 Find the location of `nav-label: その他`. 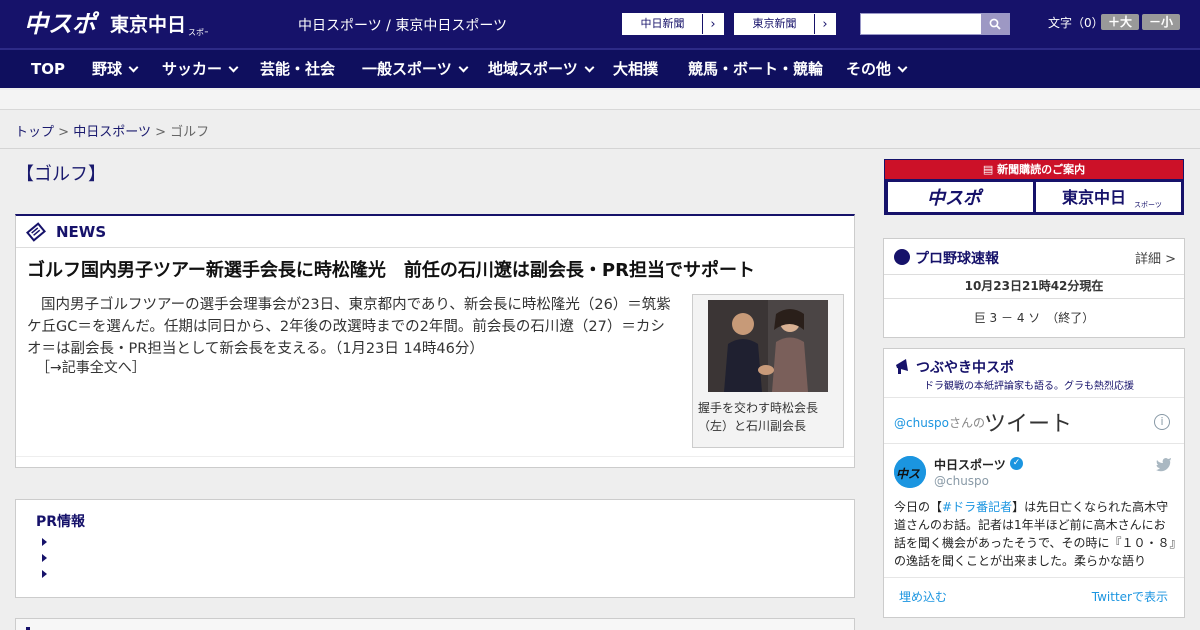

nav-label: その他 is located at coordinates (869, 69).